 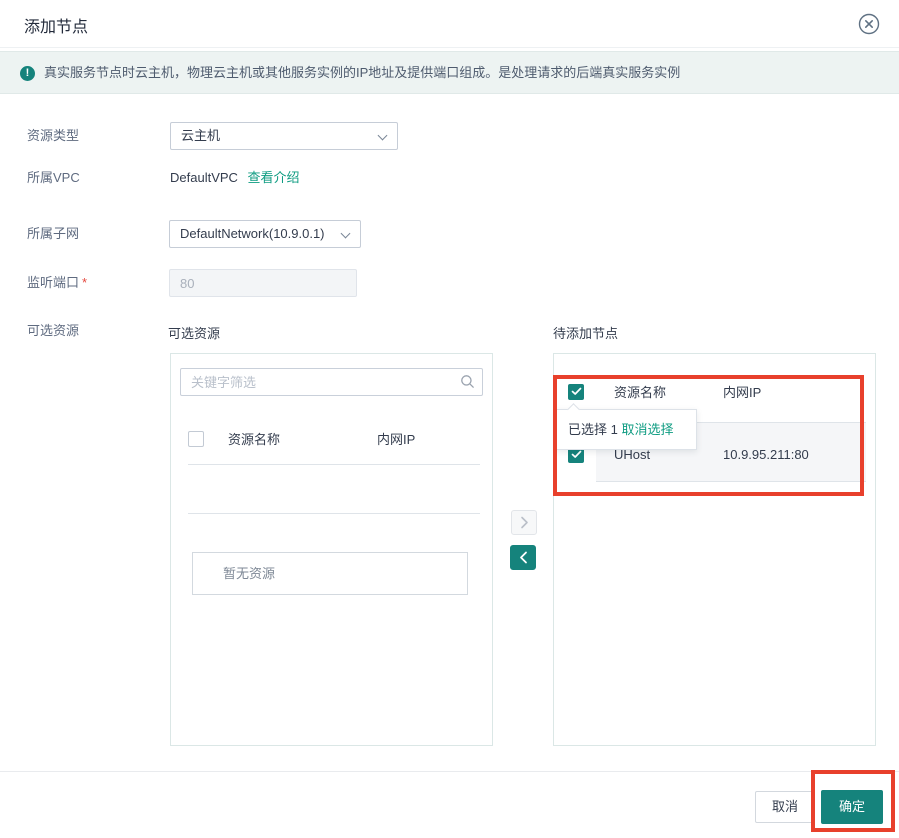 I want to click on resource-type-value: 云主机, so click(x=201, y=135).